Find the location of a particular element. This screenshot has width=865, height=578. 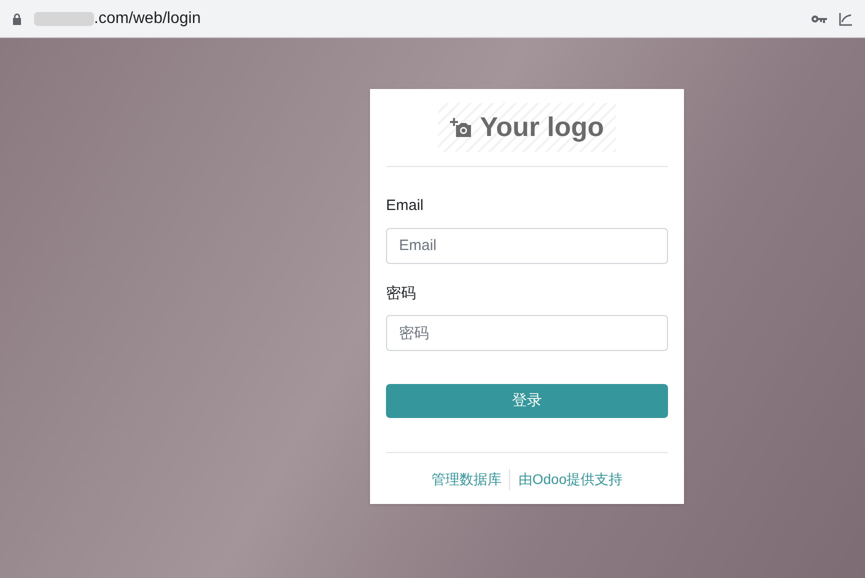

camera-icon is located at coordinates (461, 128).